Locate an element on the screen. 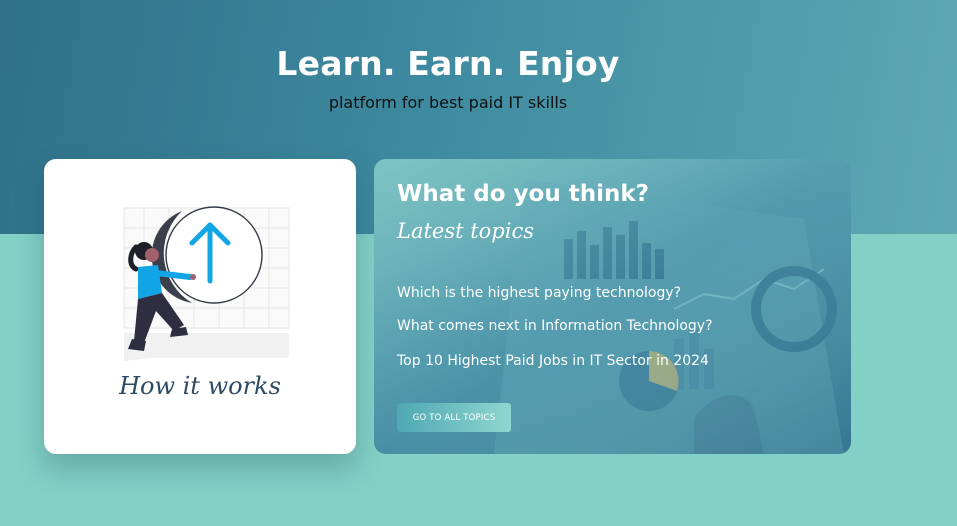 Image resolution: width=957 pixels, height=526 pixels. hero-title: Learn. Earn. Enjoy is located at coordinates (448, 63).